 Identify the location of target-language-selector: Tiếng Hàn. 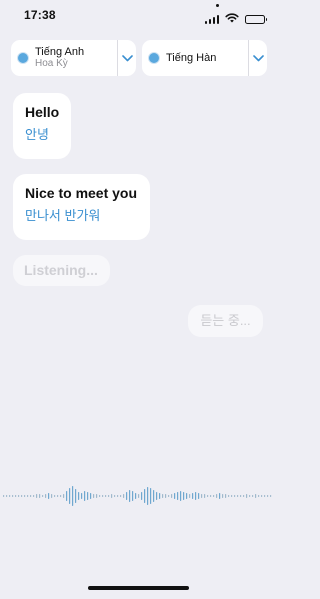
(204, 58).